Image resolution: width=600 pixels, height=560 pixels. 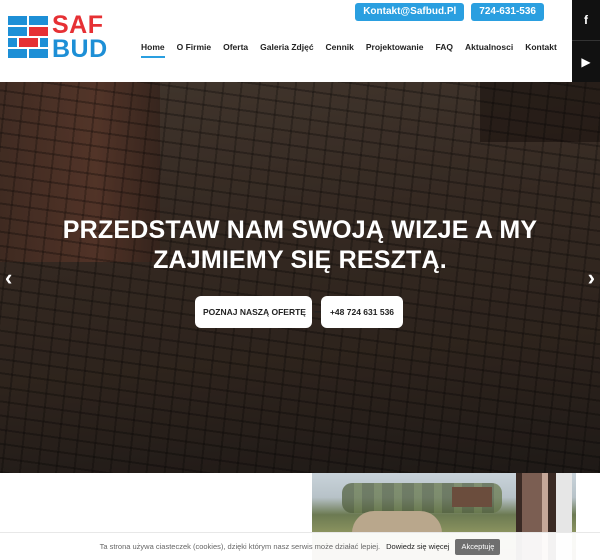 I want to click on cookie-learn-more-link: Dowiedz się więcej, so click(x=417, y=546).